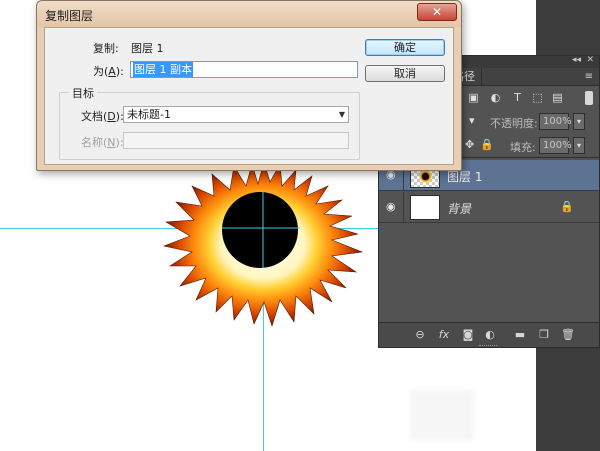  Describe the element at coordinates (488, 346) in the screenshot. I see `resize-grip` at that location.